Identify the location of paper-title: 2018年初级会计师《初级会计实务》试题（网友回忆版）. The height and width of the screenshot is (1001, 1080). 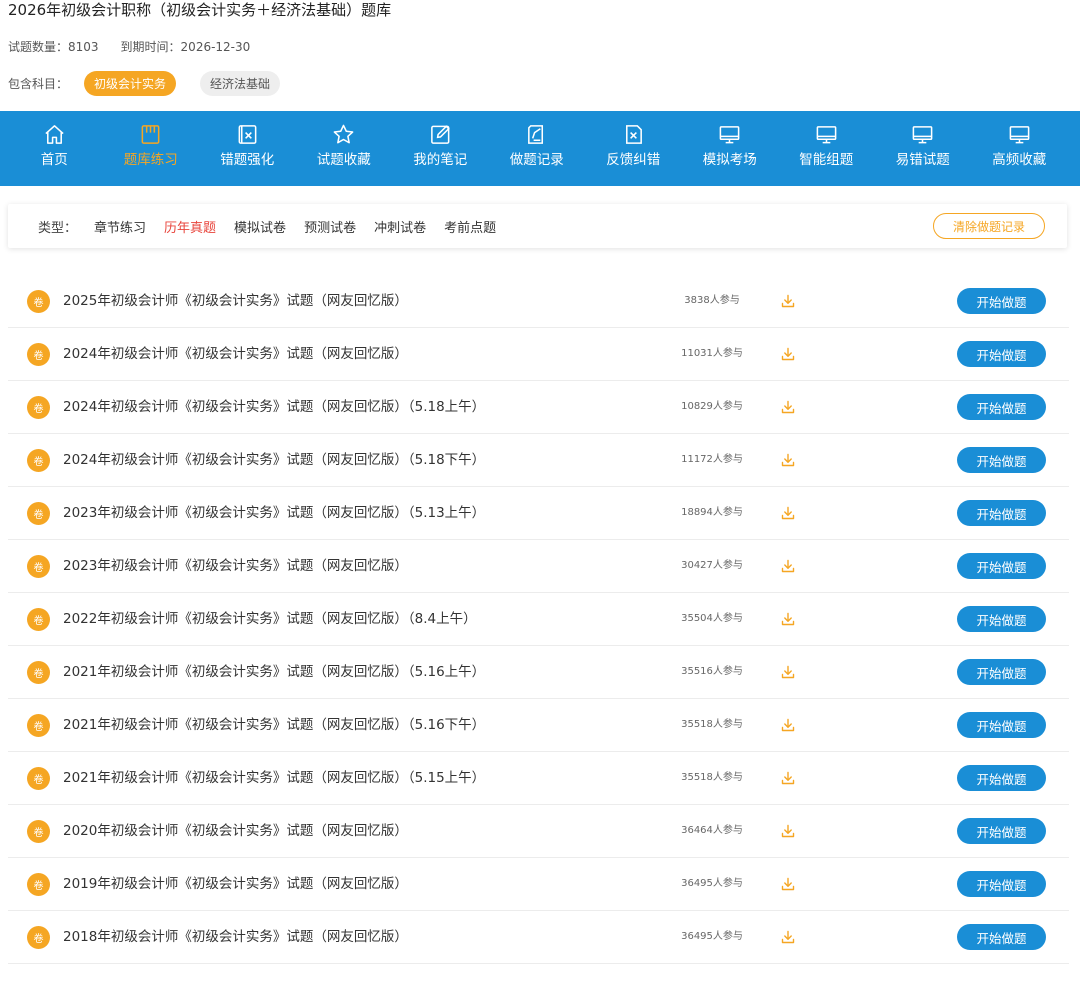
(235, 937).